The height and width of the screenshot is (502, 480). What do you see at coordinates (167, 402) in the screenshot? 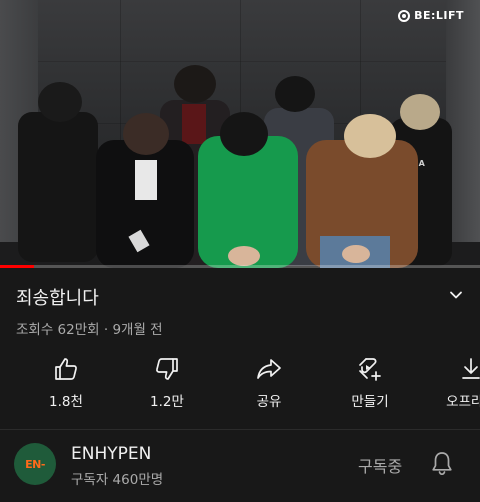
I see `dislike-count: 1.2만` at bounding box center [167, 402].